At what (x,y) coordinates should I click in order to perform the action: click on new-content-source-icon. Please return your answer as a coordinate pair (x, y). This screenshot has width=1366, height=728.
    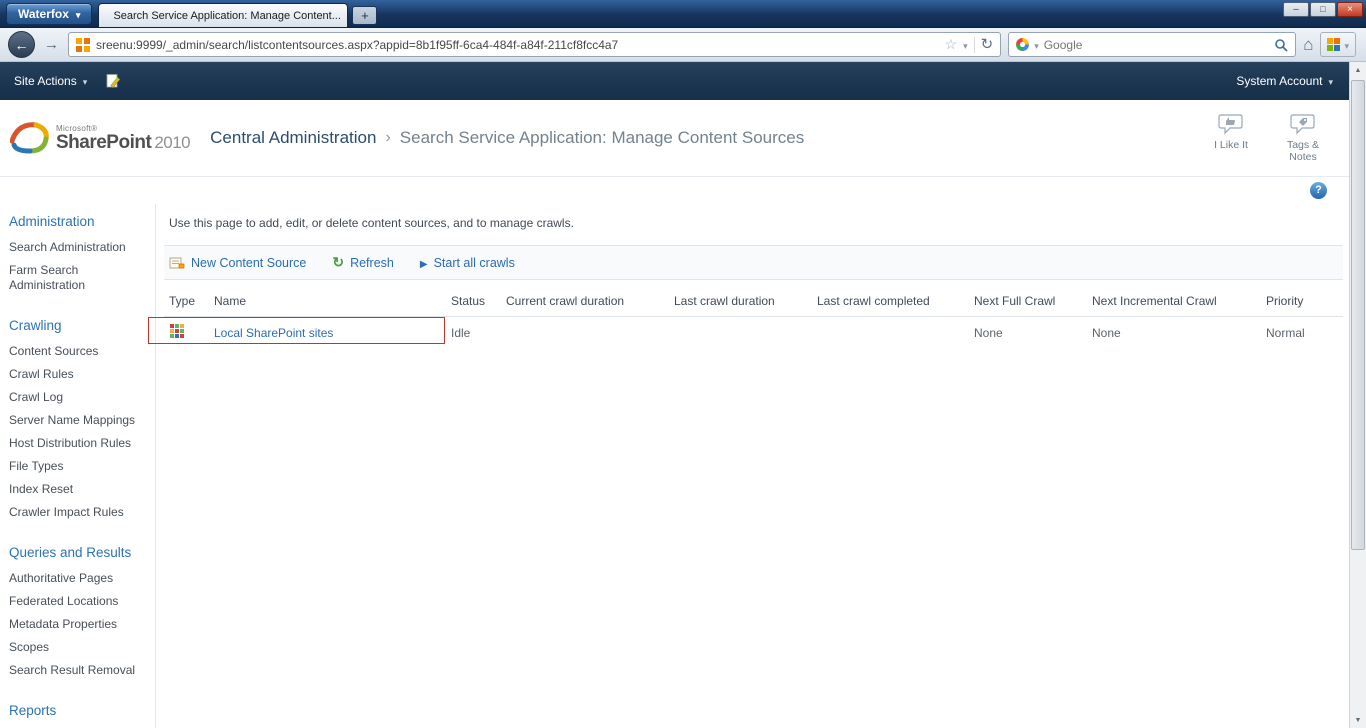
    Looking at the image, I should click on (177, 262).